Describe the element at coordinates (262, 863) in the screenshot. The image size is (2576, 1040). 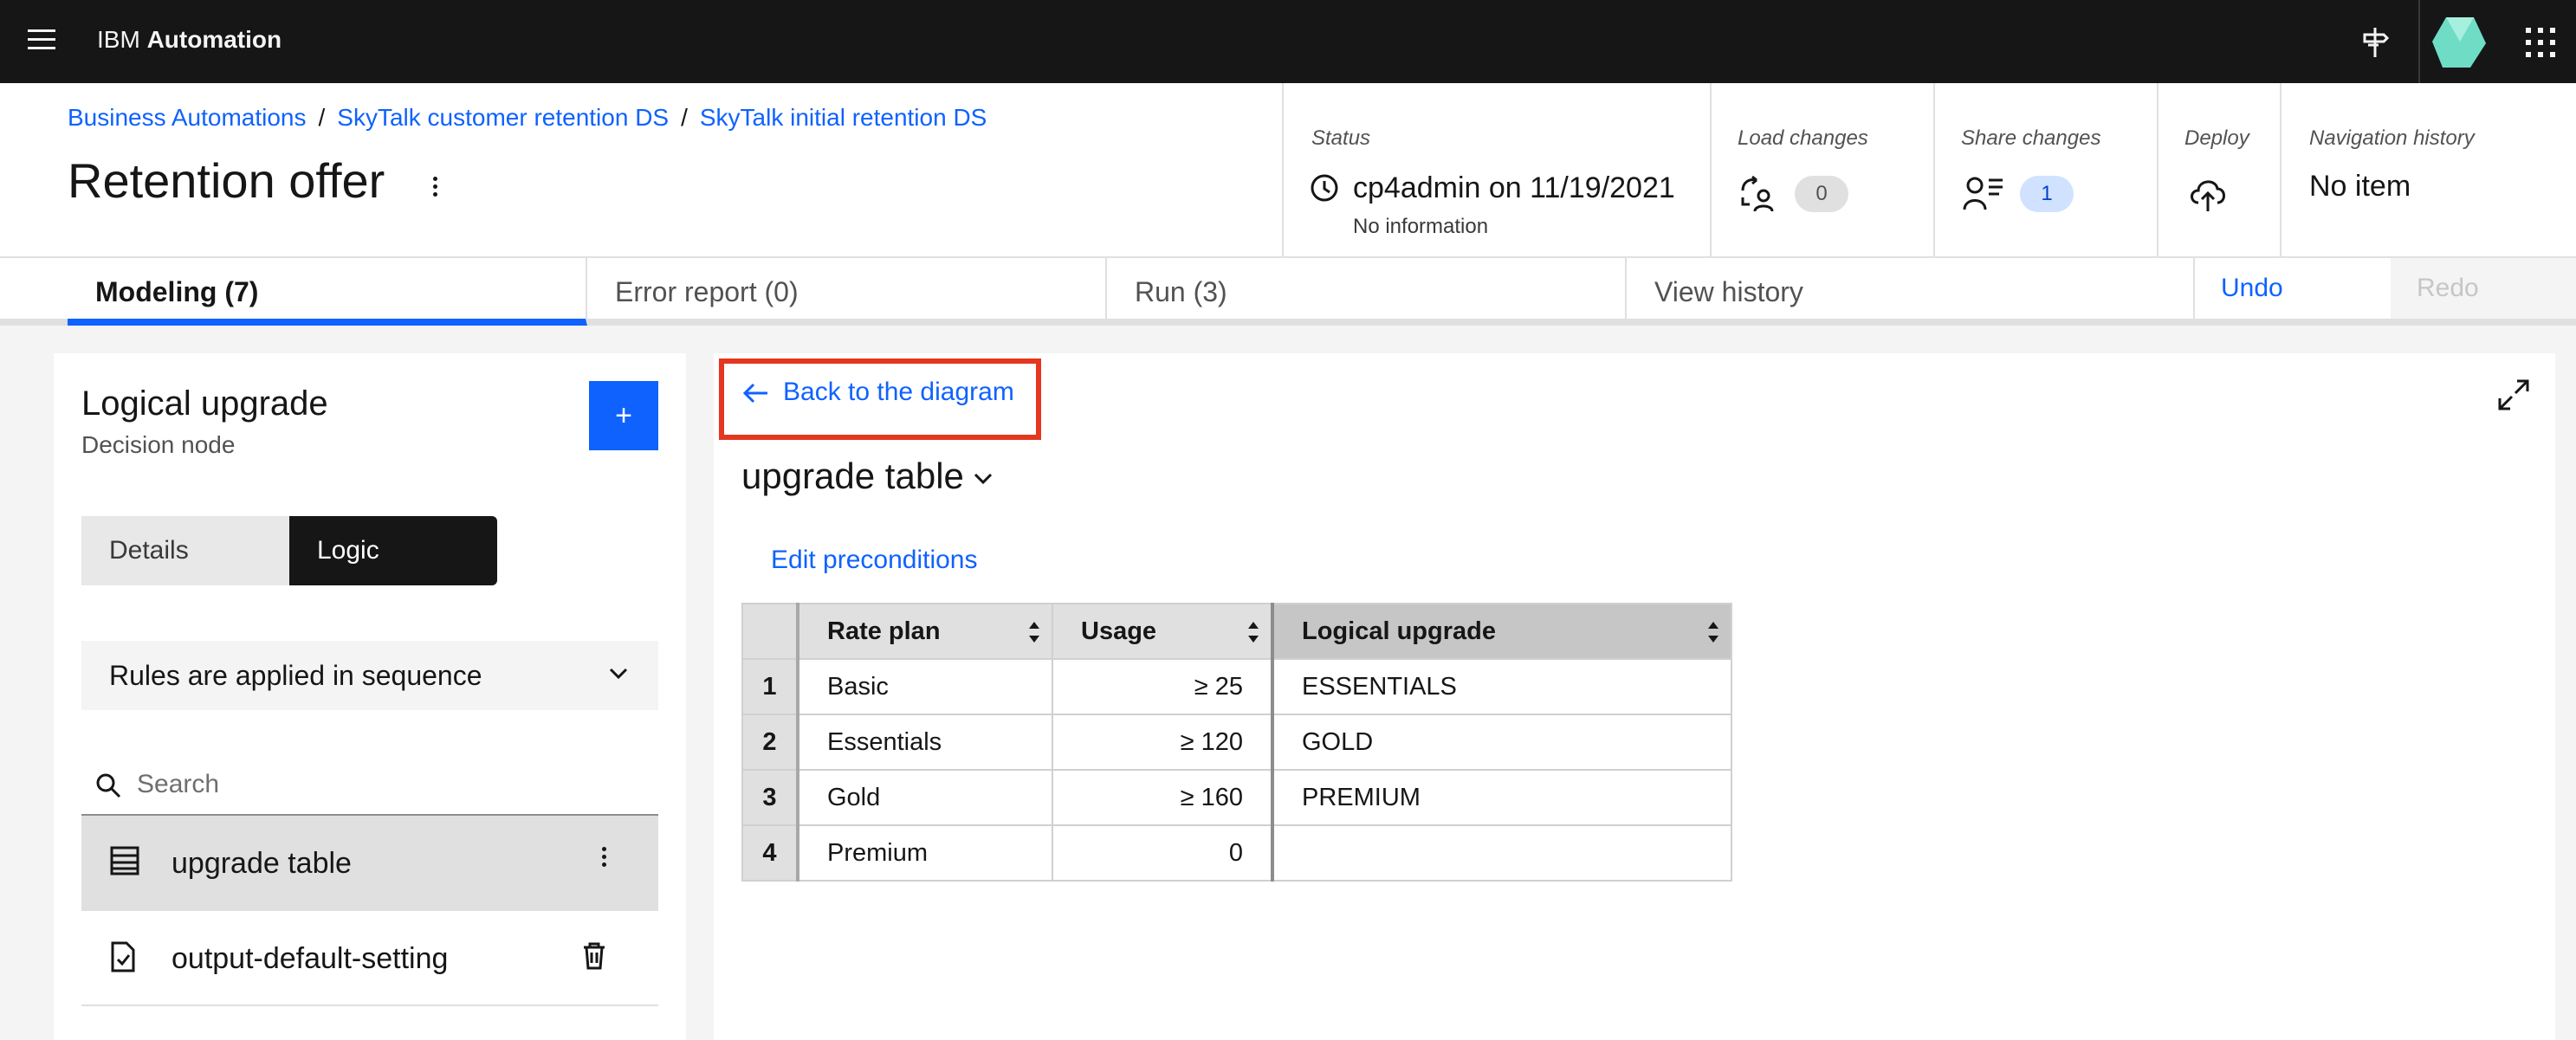
I see `list-item-label: upgrade table` at that location.